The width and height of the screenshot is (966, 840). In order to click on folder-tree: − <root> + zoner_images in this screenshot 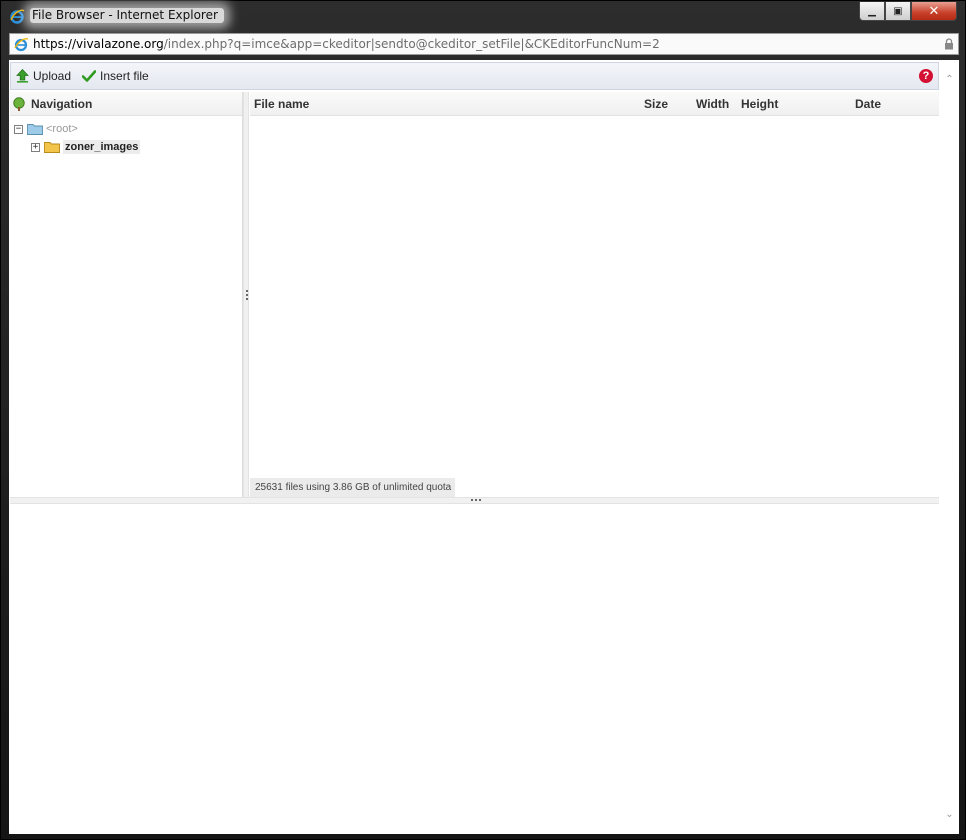, I will do `click(126, 136)`.